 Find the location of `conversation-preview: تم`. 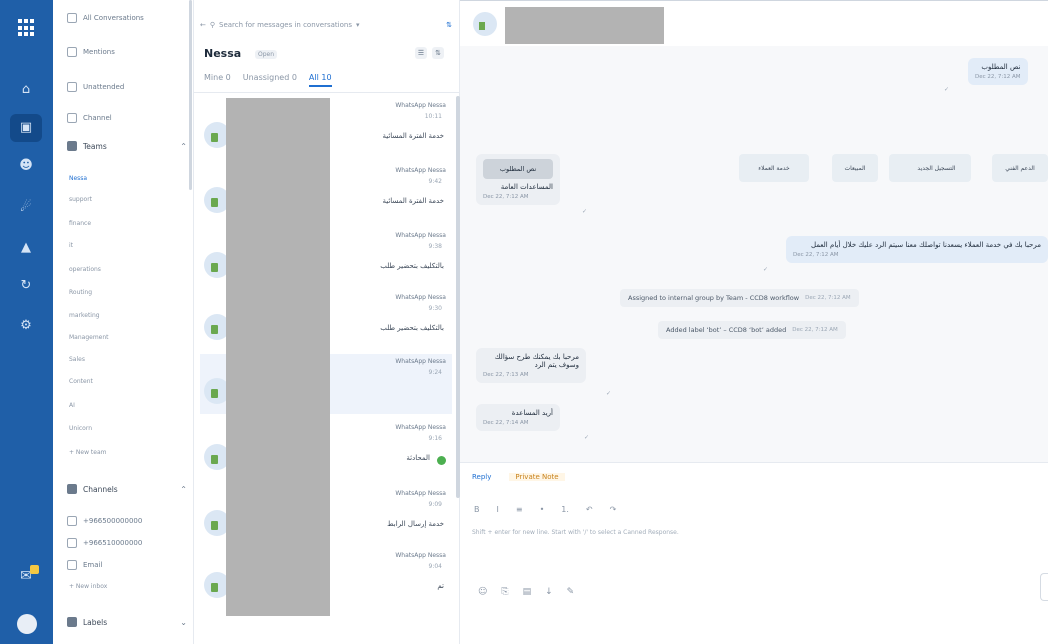

conversation-preview: تم is located at coordinates (440, 586).